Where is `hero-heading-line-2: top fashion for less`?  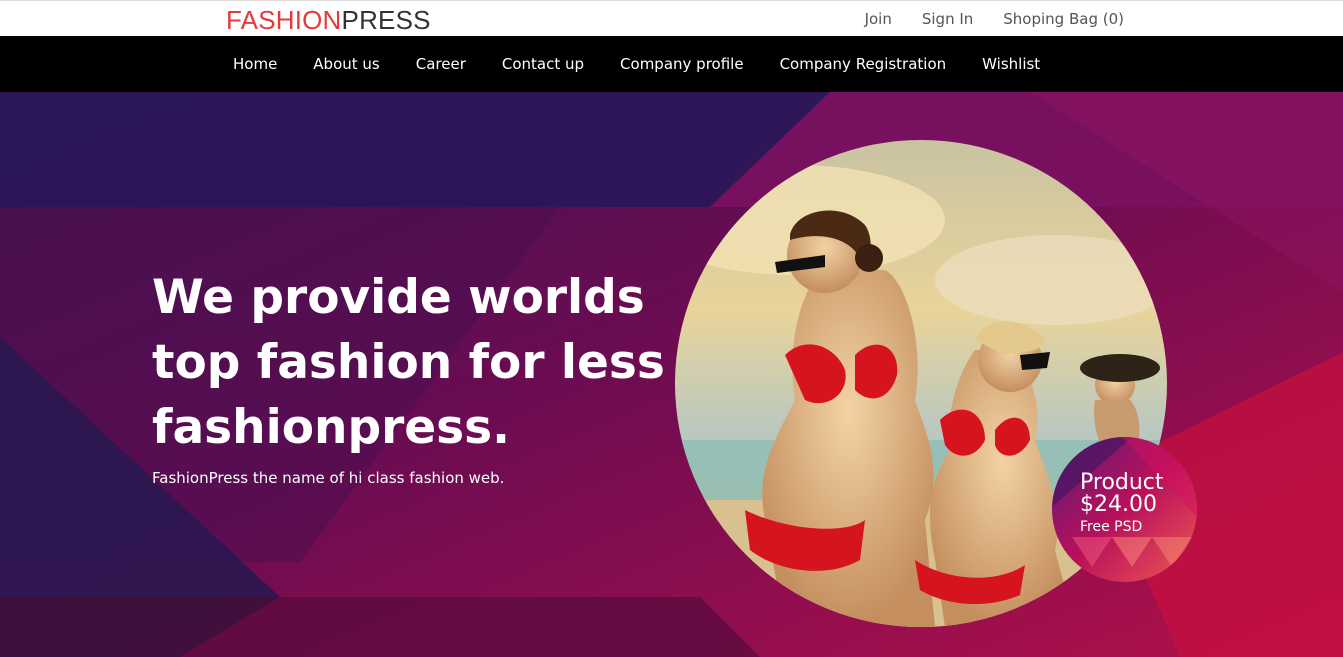 hero-heading-line-2: top fashion for less is located at coordinates (408, 362).